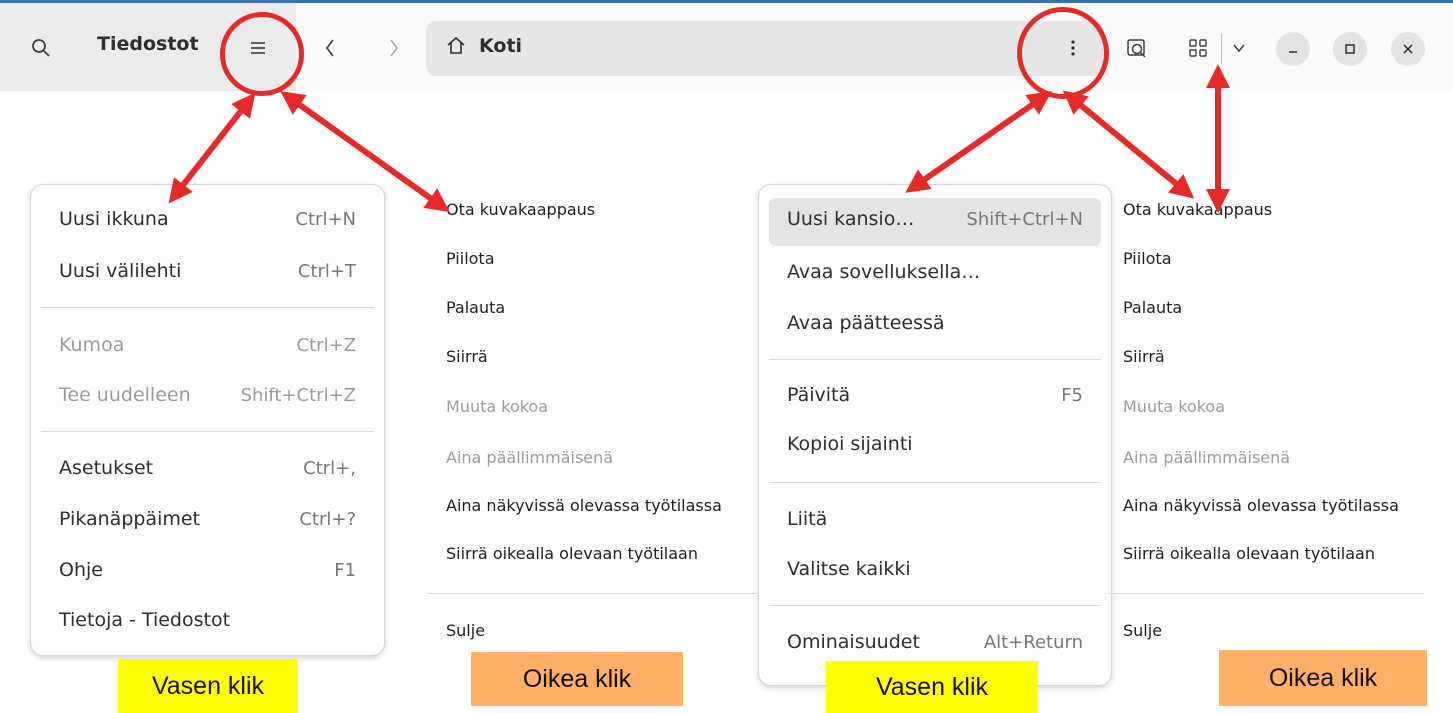  Describe the element at coordinates (932, 687) in the screenshot. I see `caption-left-click-2: Vasen klik` at that location.